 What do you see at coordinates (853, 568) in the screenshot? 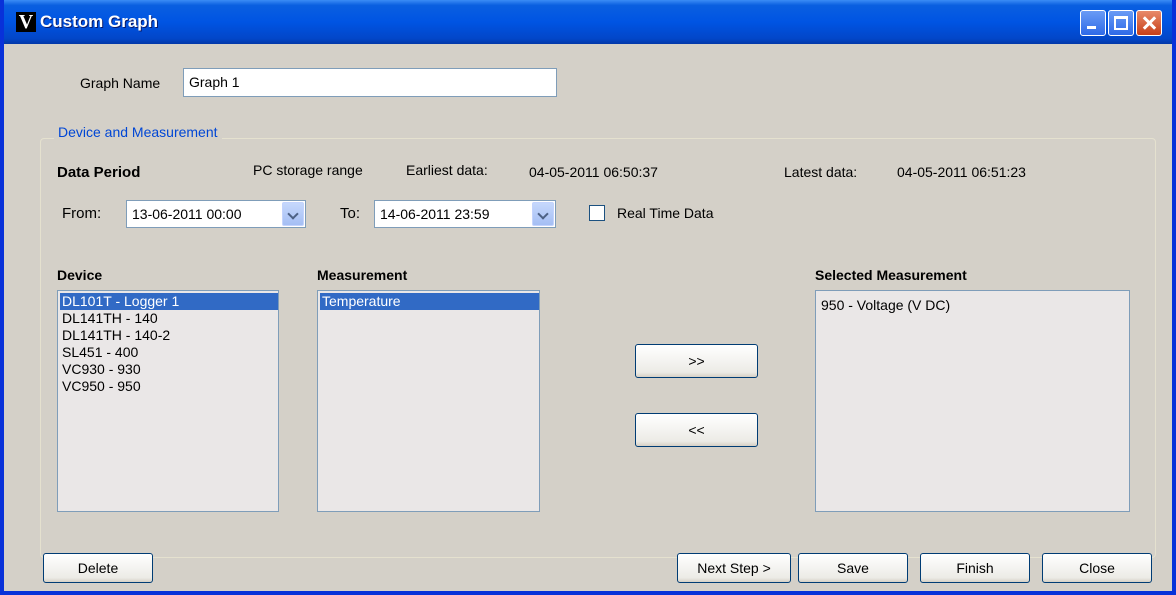
I see `save-button: Save` at bounding box center [853, 568].